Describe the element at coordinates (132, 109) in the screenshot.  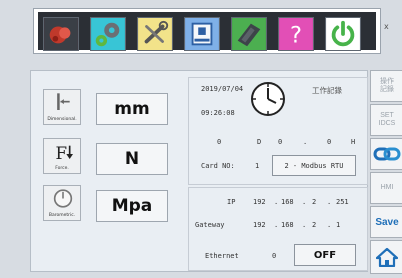
I see `unit-mm-button: mm` at that location.